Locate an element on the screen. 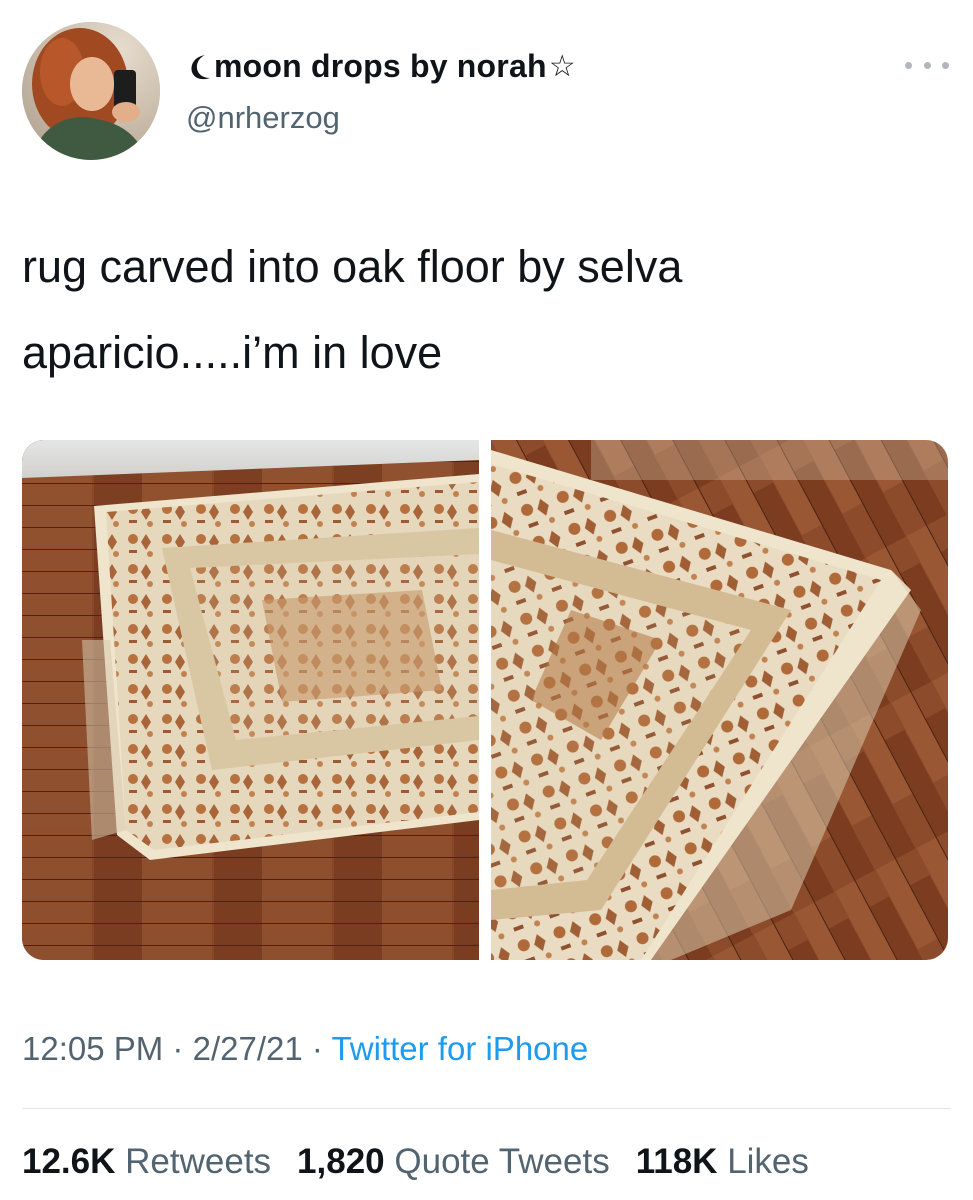 This screenshot has height=1200, width=973. likes-label: Likes is located at coordinates (768, 1161).